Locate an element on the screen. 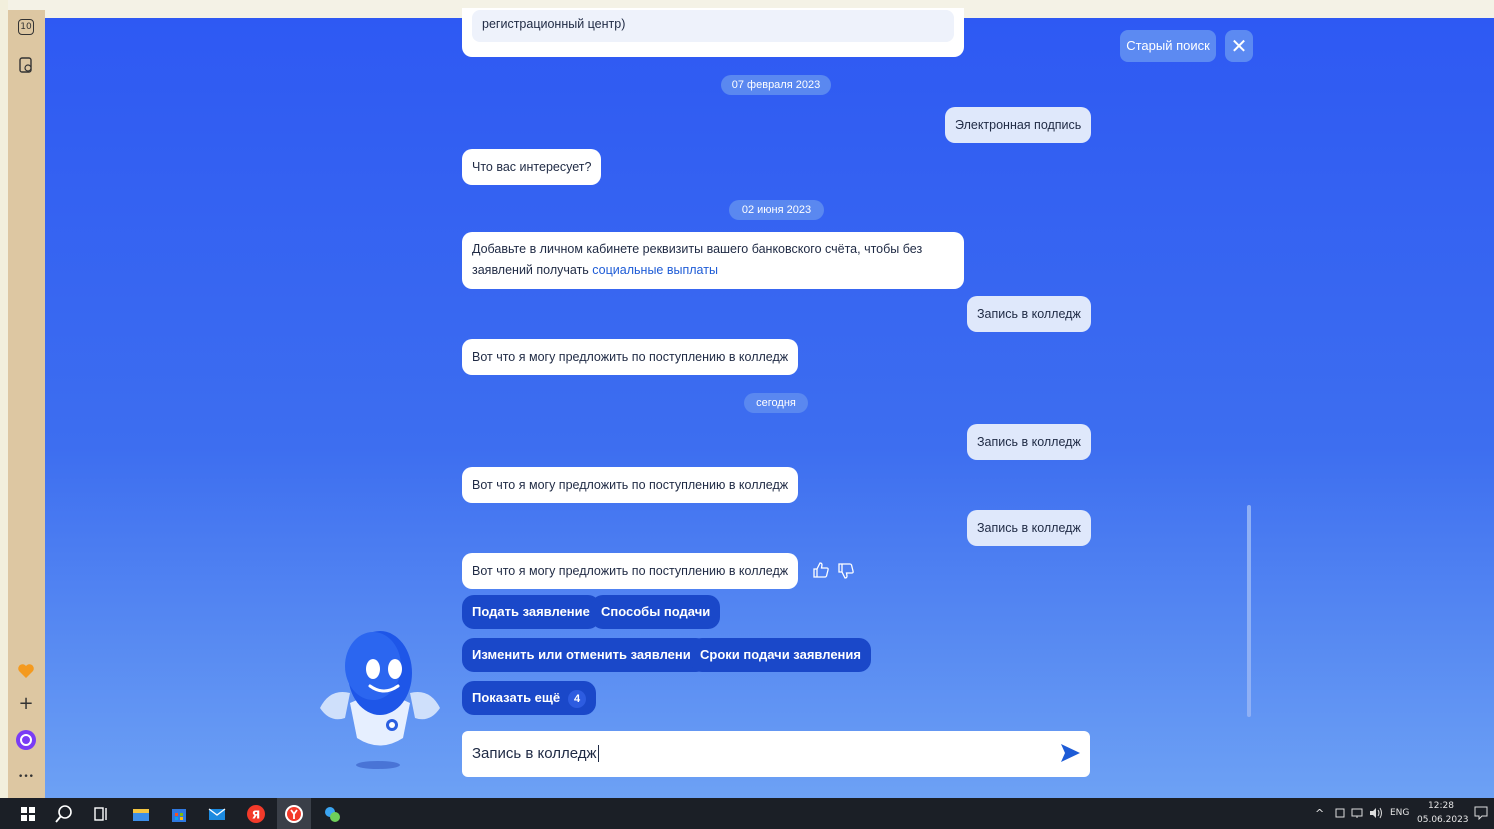  scrollbar is located at coordinates (1249, 611).